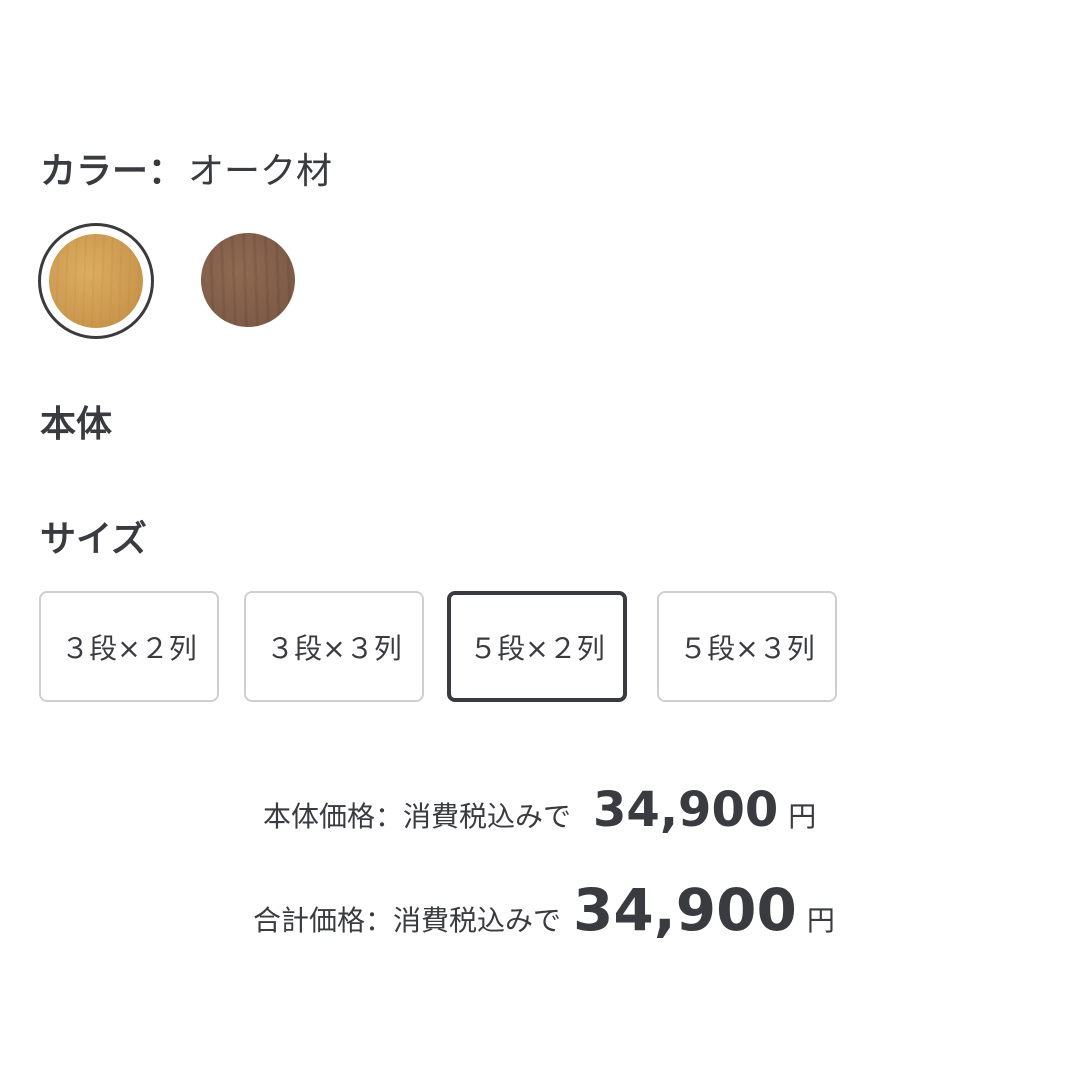  Describe the element at coordinates (685, 910) in the screenshot. I see `total-price-amount: 34,900` at that location.